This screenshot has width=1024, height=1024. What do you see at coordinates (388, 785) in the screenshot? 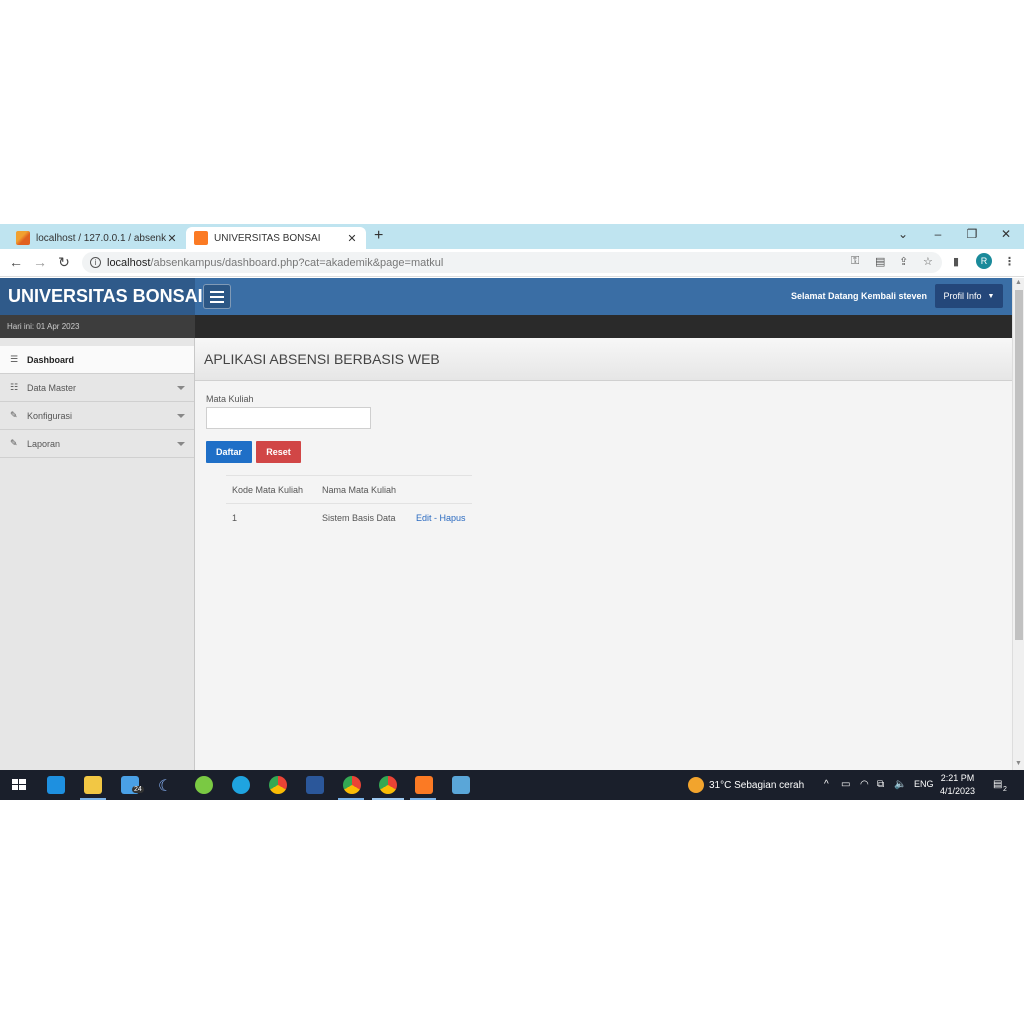
I see `chrome-active-icon` at bounding box center [388, 785].